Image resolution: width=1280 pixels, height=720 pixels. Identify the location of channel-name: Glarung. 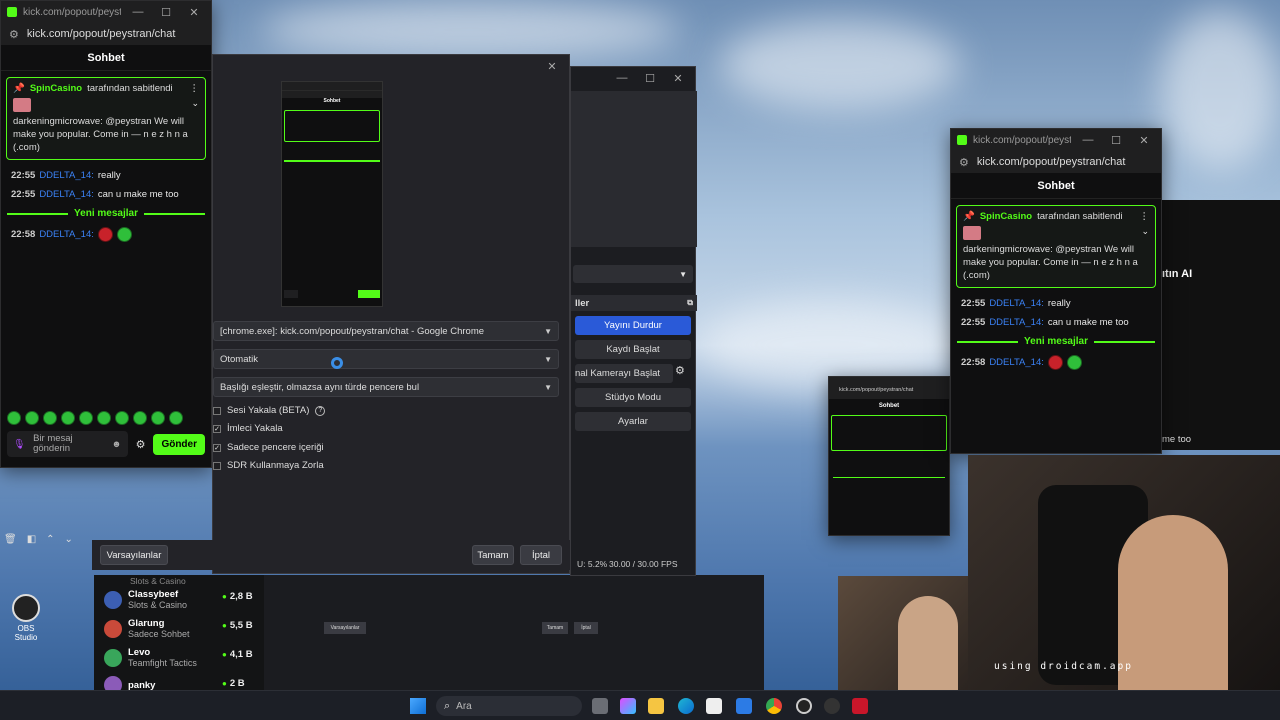
(146, 623).